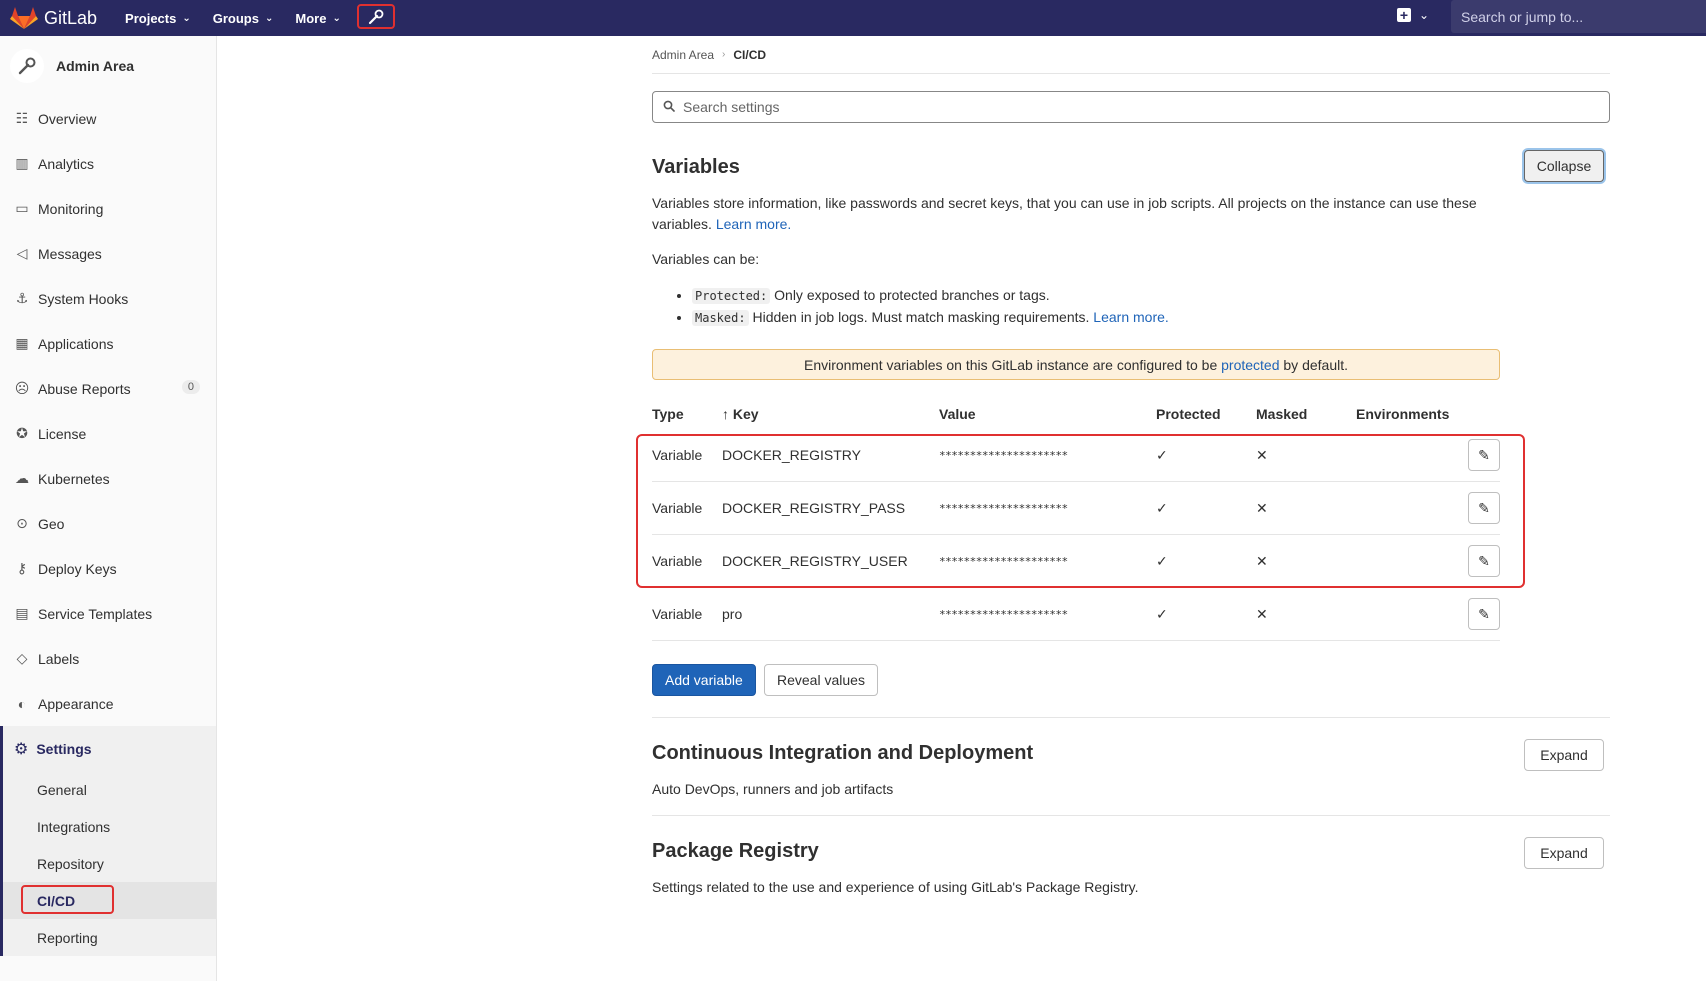  Describe the element at coordinates (1162, 454) in the screenshot. I see `check-icon: ✓` at that location.